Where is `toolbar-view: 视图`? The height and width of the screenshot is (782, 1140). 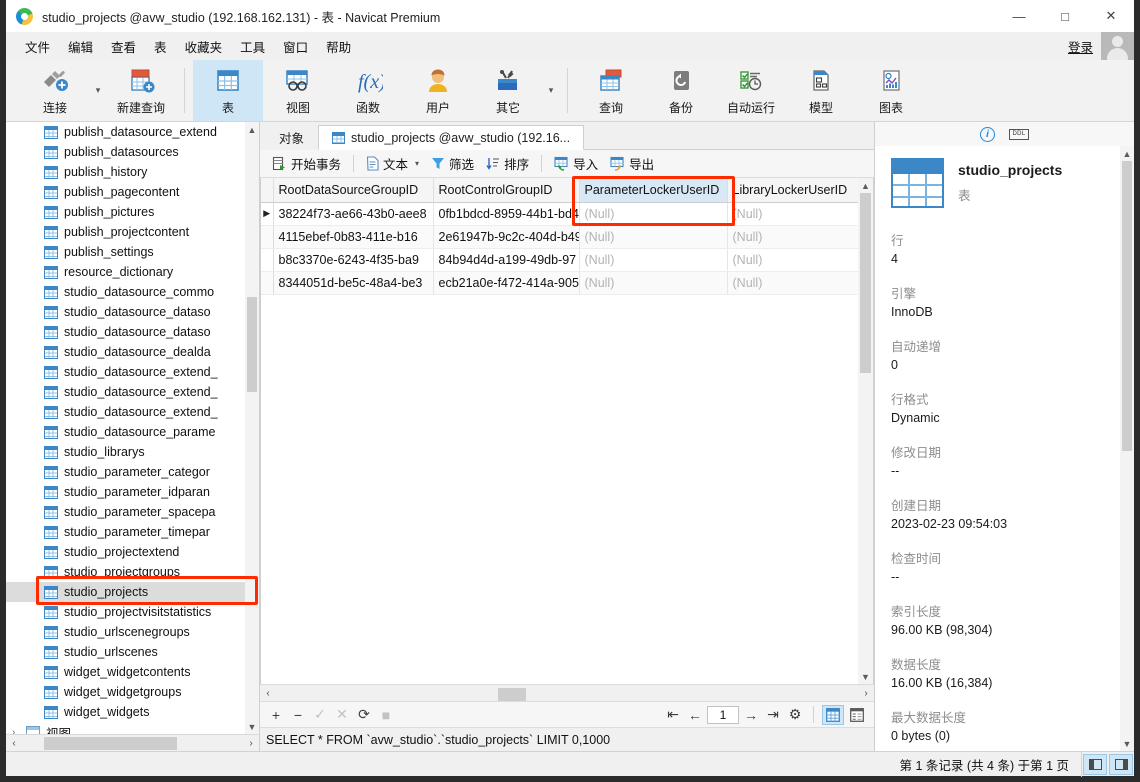 toolbar-view: 视图 is located at coordinates (298, 90).